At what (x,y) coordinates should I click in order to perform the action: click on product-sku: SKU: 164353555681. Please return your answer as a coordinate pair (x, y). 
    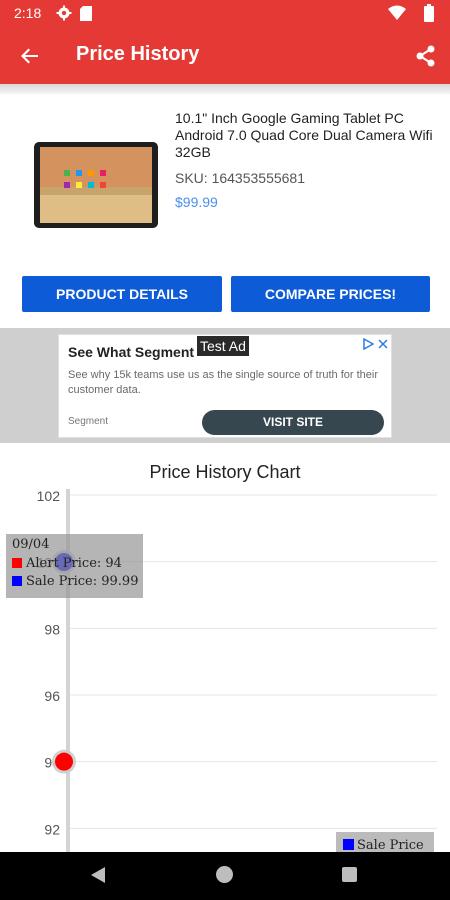
    Looking at the image, I should click on (240, 178).